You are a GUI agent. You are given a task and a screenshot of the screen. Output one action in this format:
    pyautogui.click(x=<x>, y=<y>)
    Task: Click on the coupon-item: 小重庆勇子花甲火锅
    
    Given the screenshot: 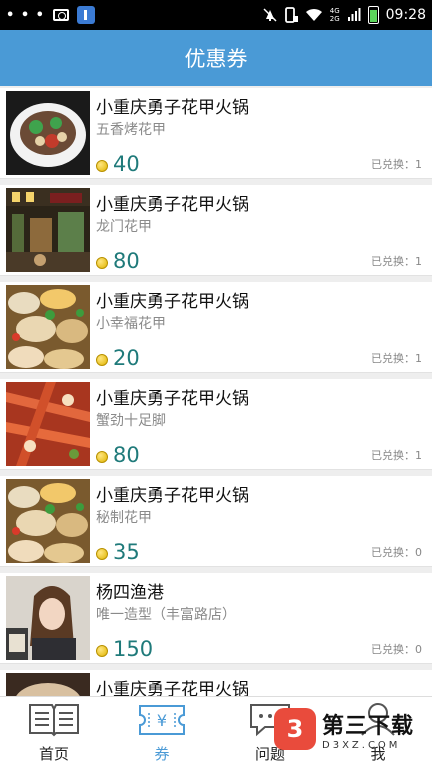 What is the action you would take?
    pyautogui.click(x=216, y=683)
    